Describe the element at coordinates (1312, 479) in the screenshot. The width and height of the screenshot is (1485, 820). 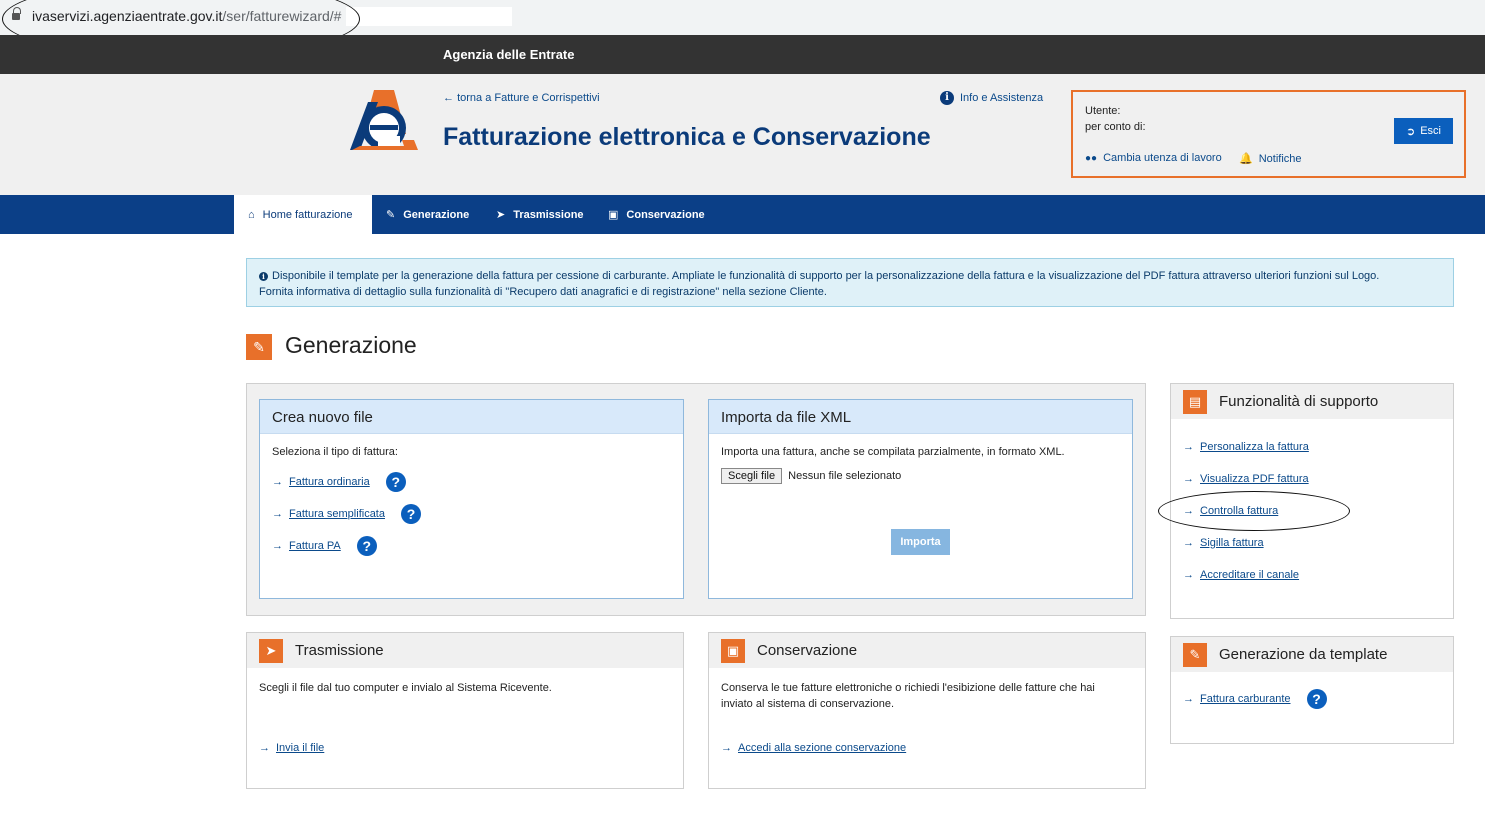
I see `visualizza-pdf-link: → Visualizza PDF fattura` at that location.